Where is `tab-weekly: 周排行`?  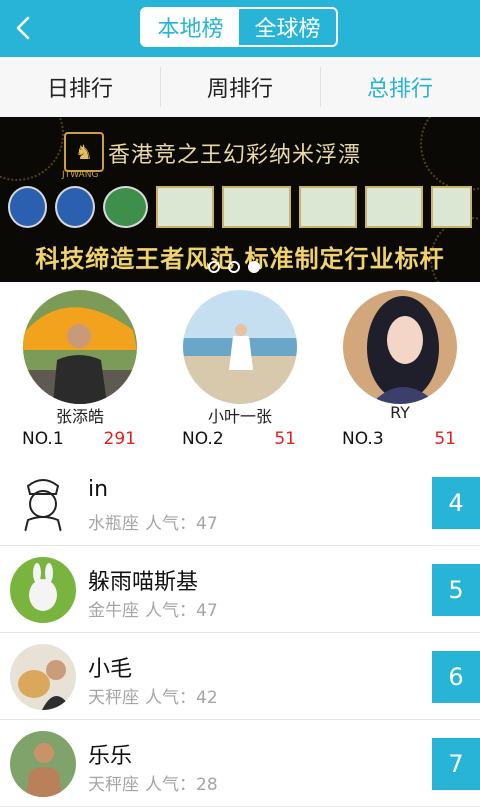
tab-weekly: 周排行 is located at coordinates (240, 87).